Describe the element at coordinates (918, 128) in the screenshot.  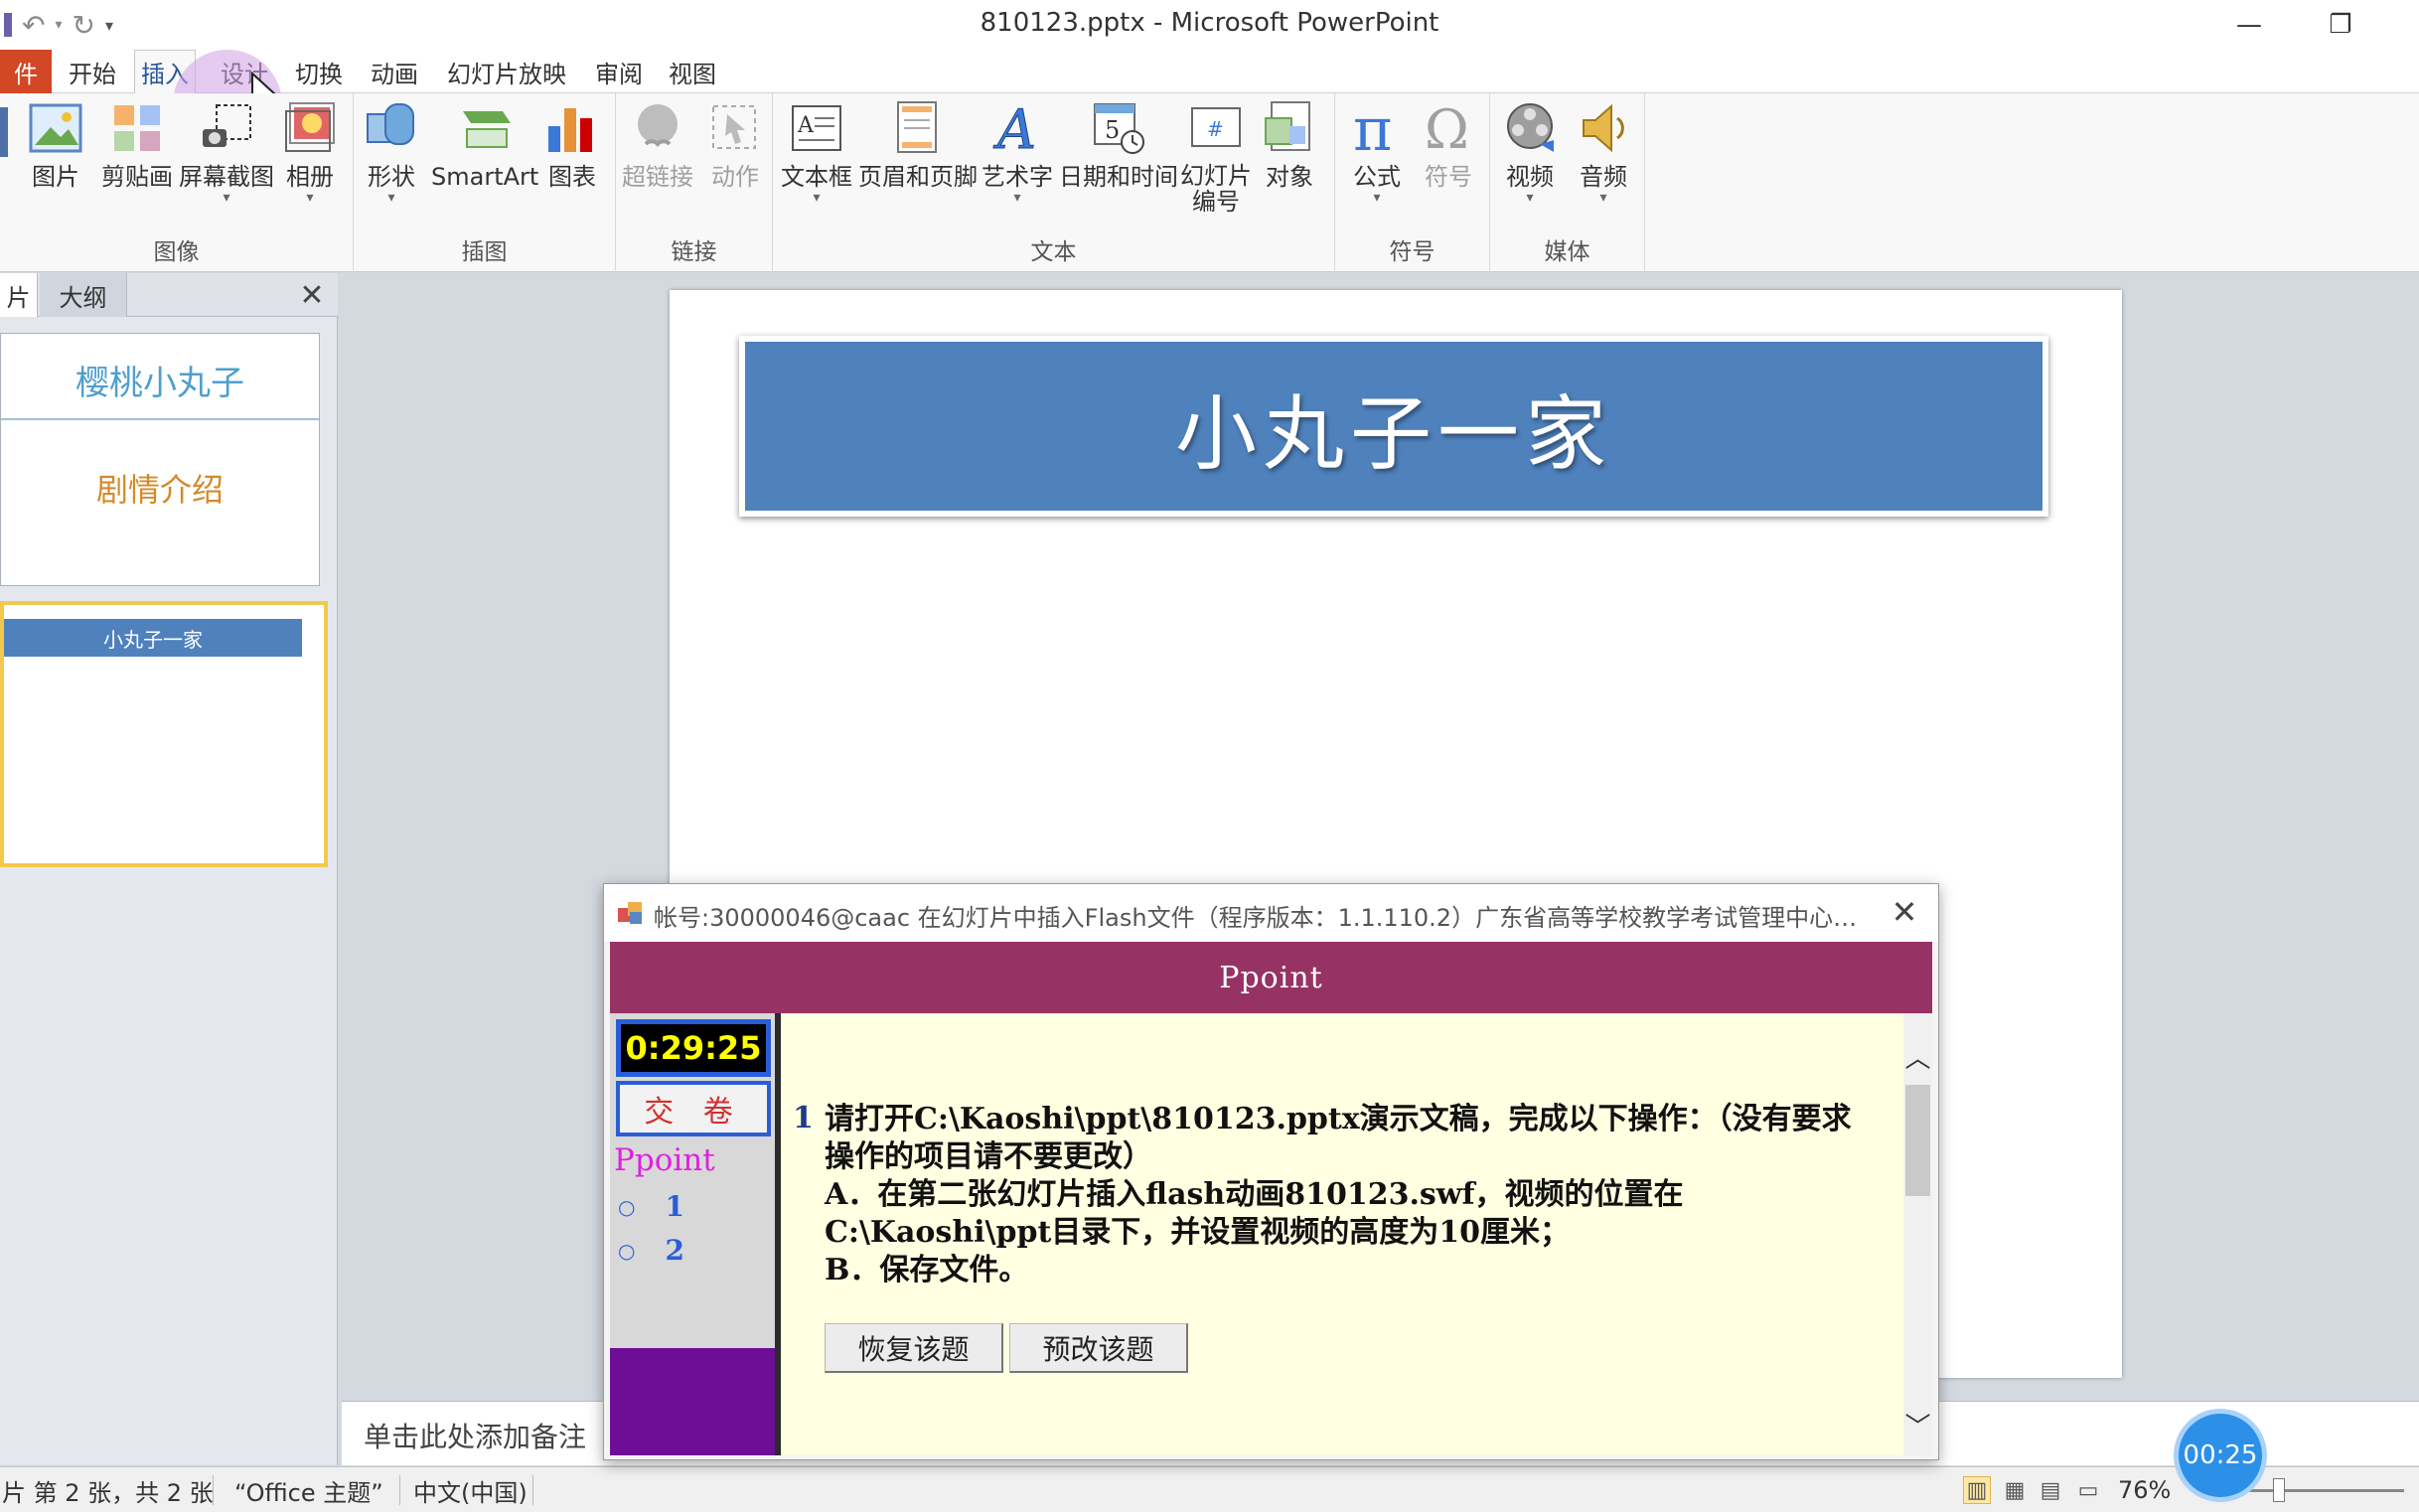
I see `header-footer-icon` at that location.